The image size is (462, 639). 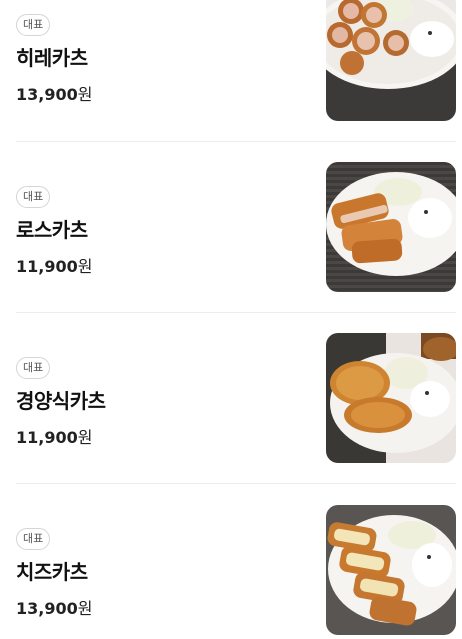 I want to click on menu-item-name: 히레카츠, so click(x=52, y=58).